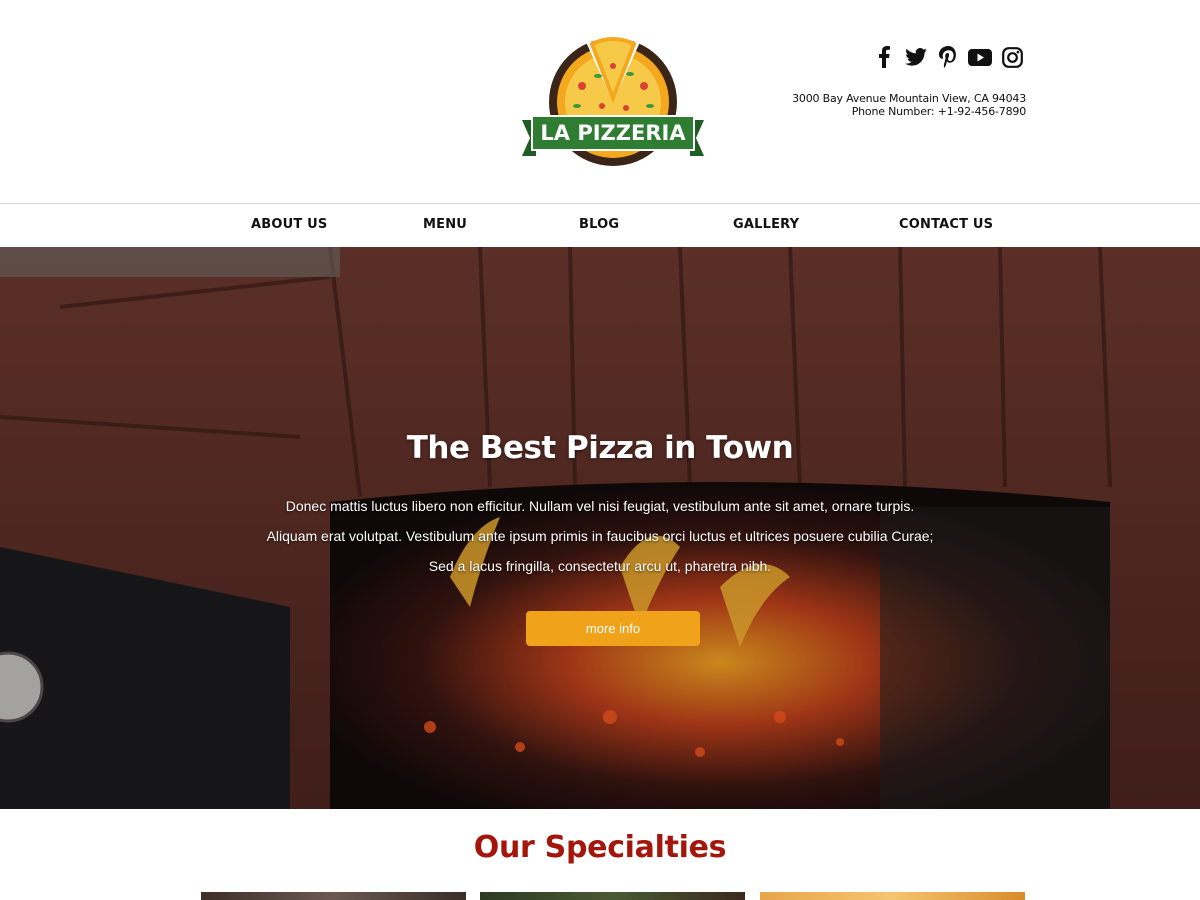 The image size is (1200, 900). Describe the element at coordinates (445, 224) in the screenshot. I see `nav-item-menu: MENU` at that location.